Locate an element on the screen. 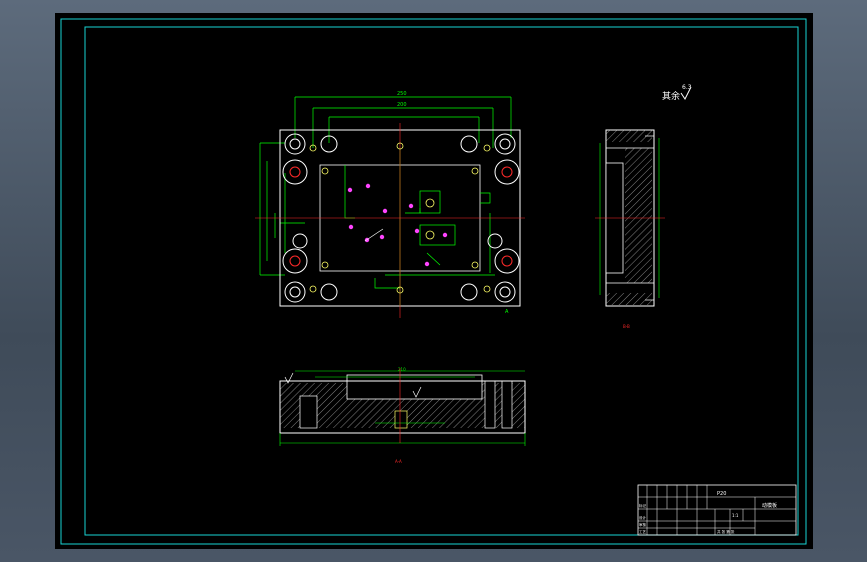 Image resolution: width=867 pixels, height=562 pixels. section-cut-pocket is located at coordinates (414, 387).